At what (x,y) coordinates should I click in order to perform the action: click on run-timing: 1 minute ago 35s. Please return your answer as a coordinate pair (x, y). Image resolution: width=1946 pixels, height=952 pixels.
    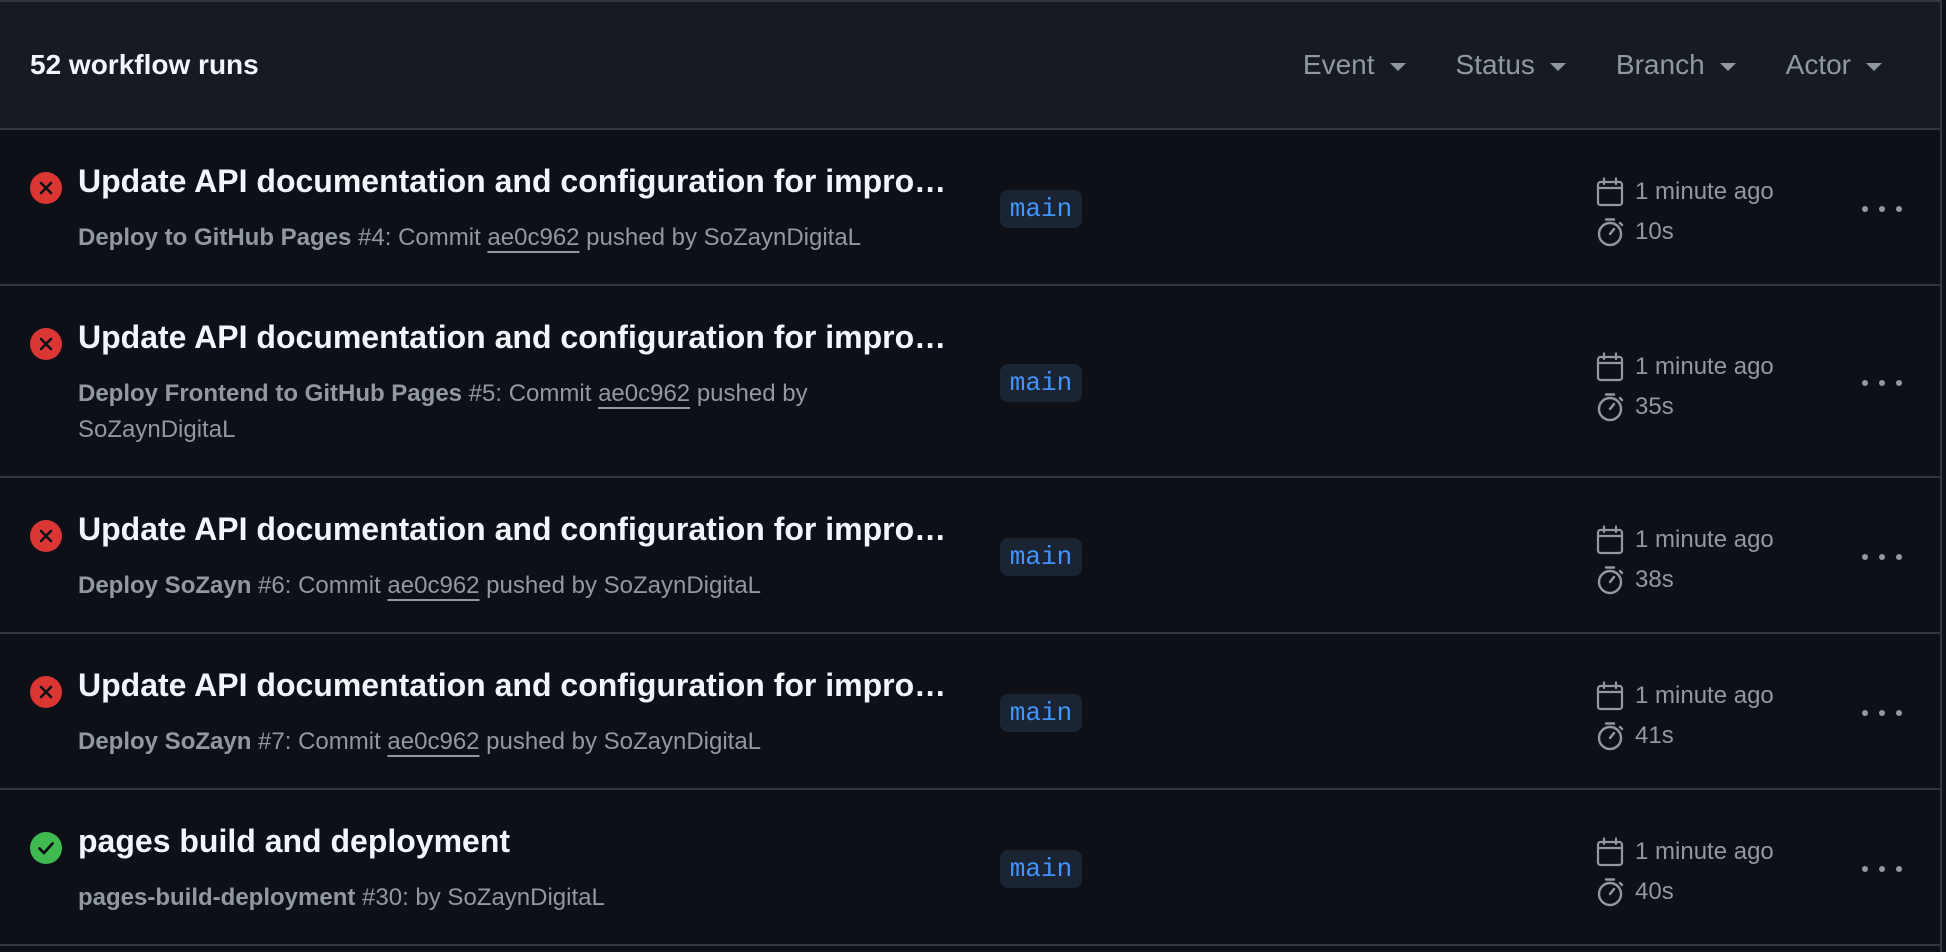
    Looking at the image, I should click on (1684, 387).